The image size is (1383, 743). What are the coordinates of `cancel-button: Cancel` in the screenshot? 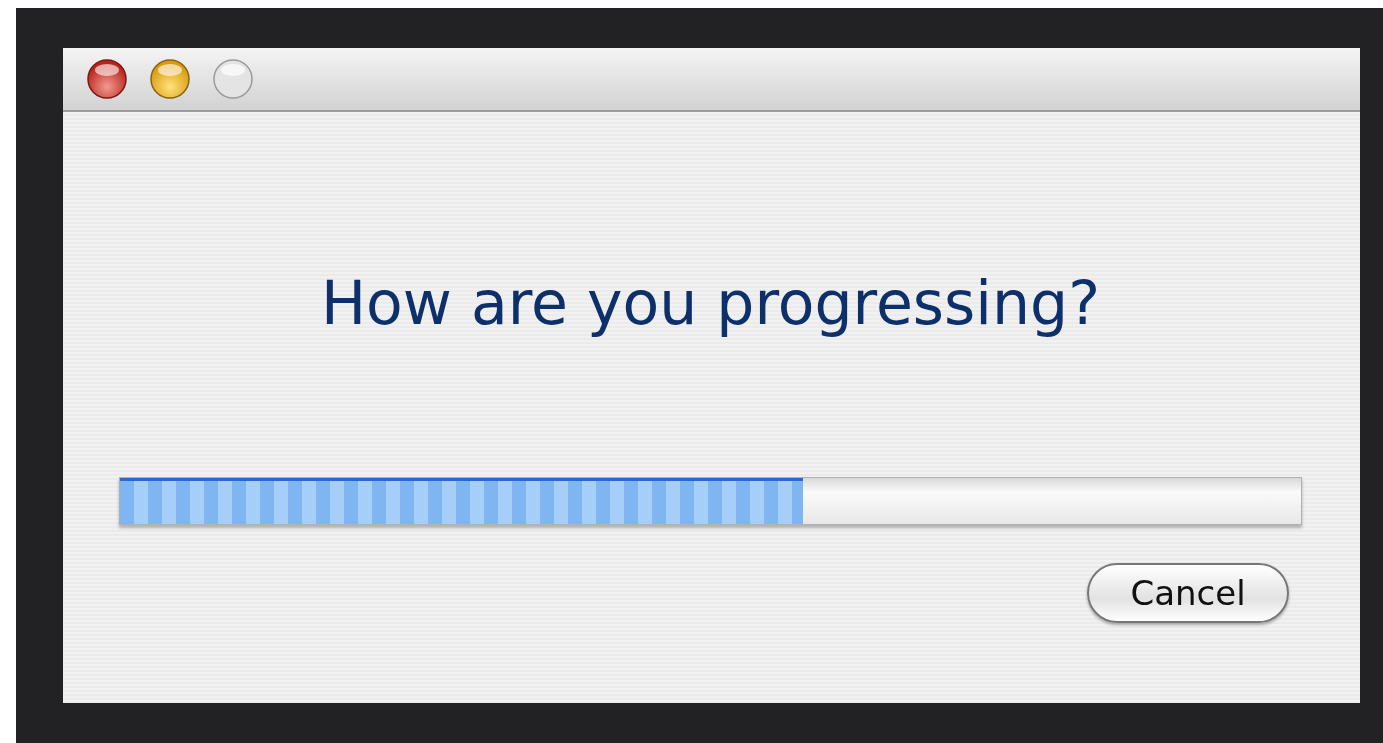 It's located at (1188, 593).